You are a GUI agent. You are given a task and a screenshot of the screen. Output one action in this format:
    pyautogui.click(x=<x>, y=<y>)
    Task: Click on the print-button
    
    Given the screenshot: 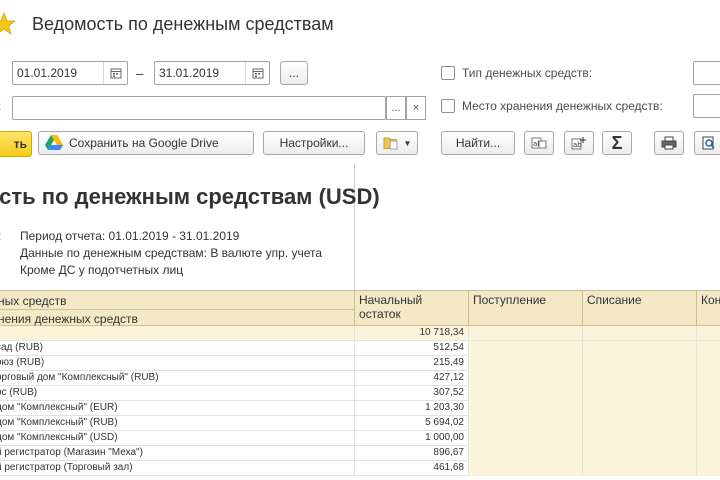 What is the action you would take?
    pyautogui.click(x=669, y=143)
    